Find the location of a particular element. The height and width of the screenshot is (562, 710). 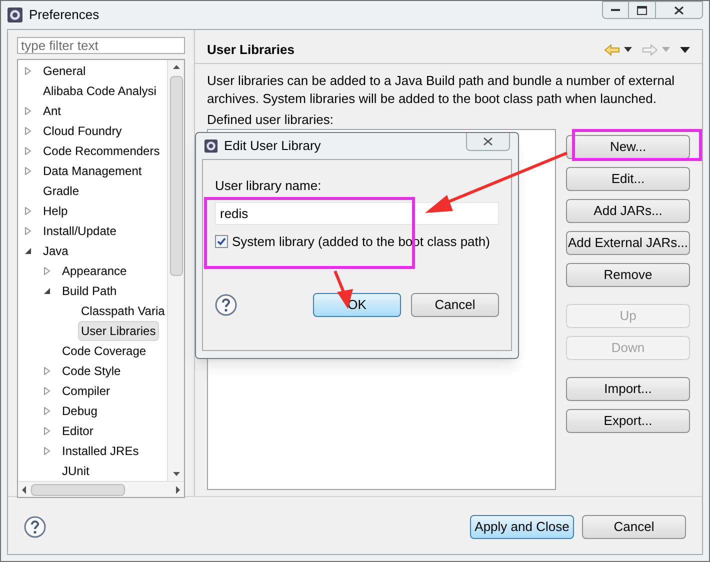

tree-item: Data Management is located at coordinates (92, 171).